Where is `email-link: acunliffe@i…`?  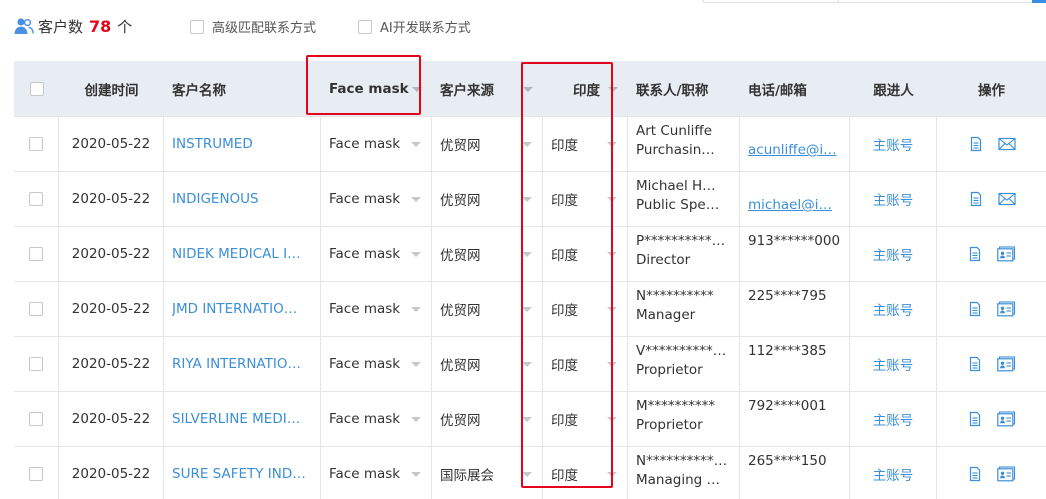
email-link: acunliffe@i… is located at coordinates (794, 150).